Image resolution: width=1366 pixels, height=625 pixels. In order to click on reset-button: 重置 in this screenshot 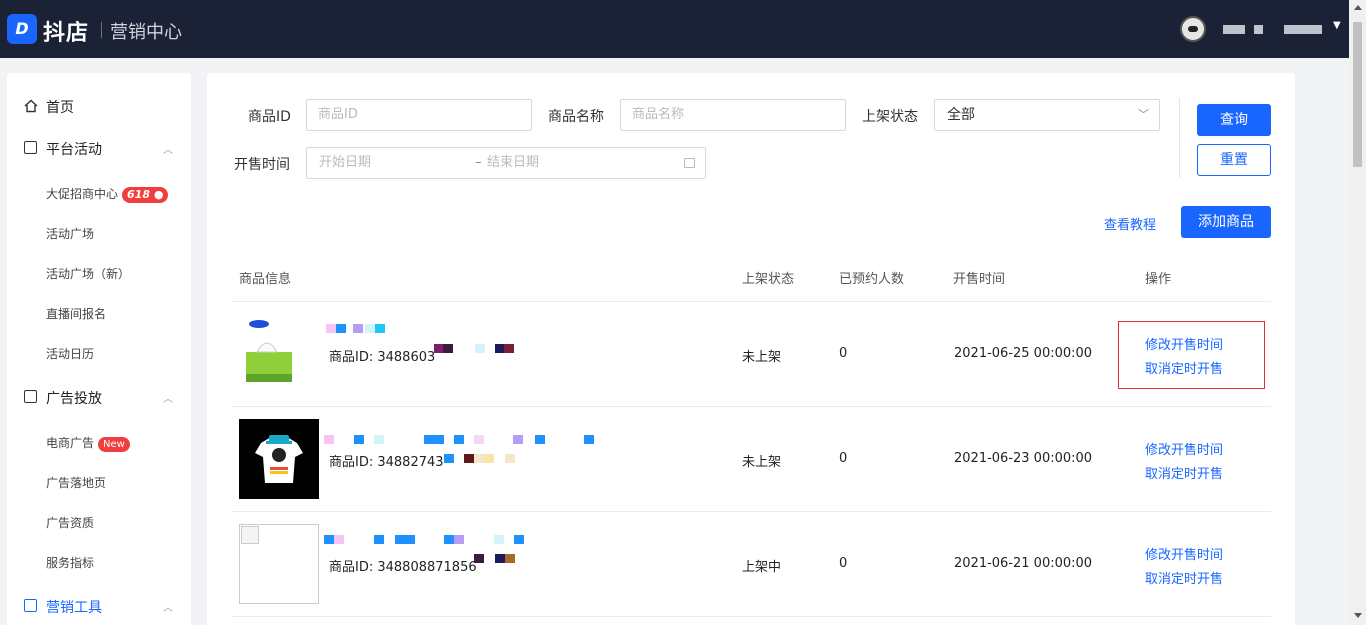, I will do `click(1234, 160)`.